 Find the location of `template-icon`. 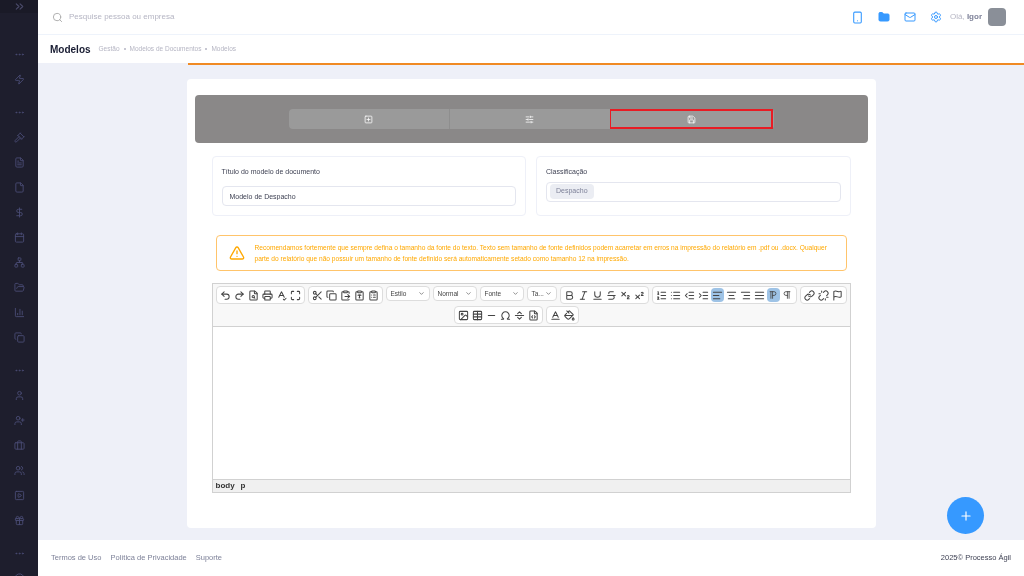

template-icon is located at coordinates (533, 315).